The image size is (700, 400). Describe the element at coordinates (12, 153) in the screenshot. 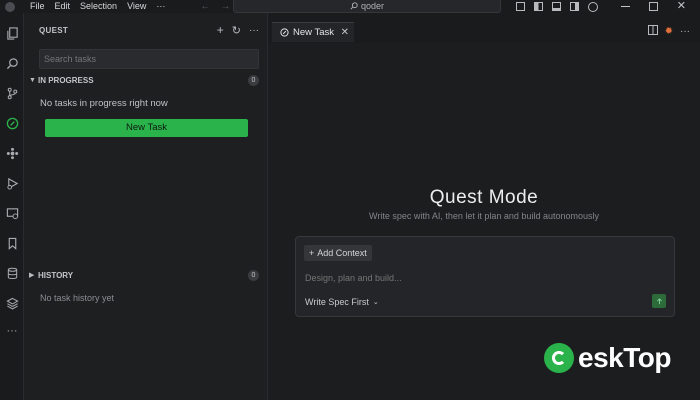

I see `extensions-icon` at that location.